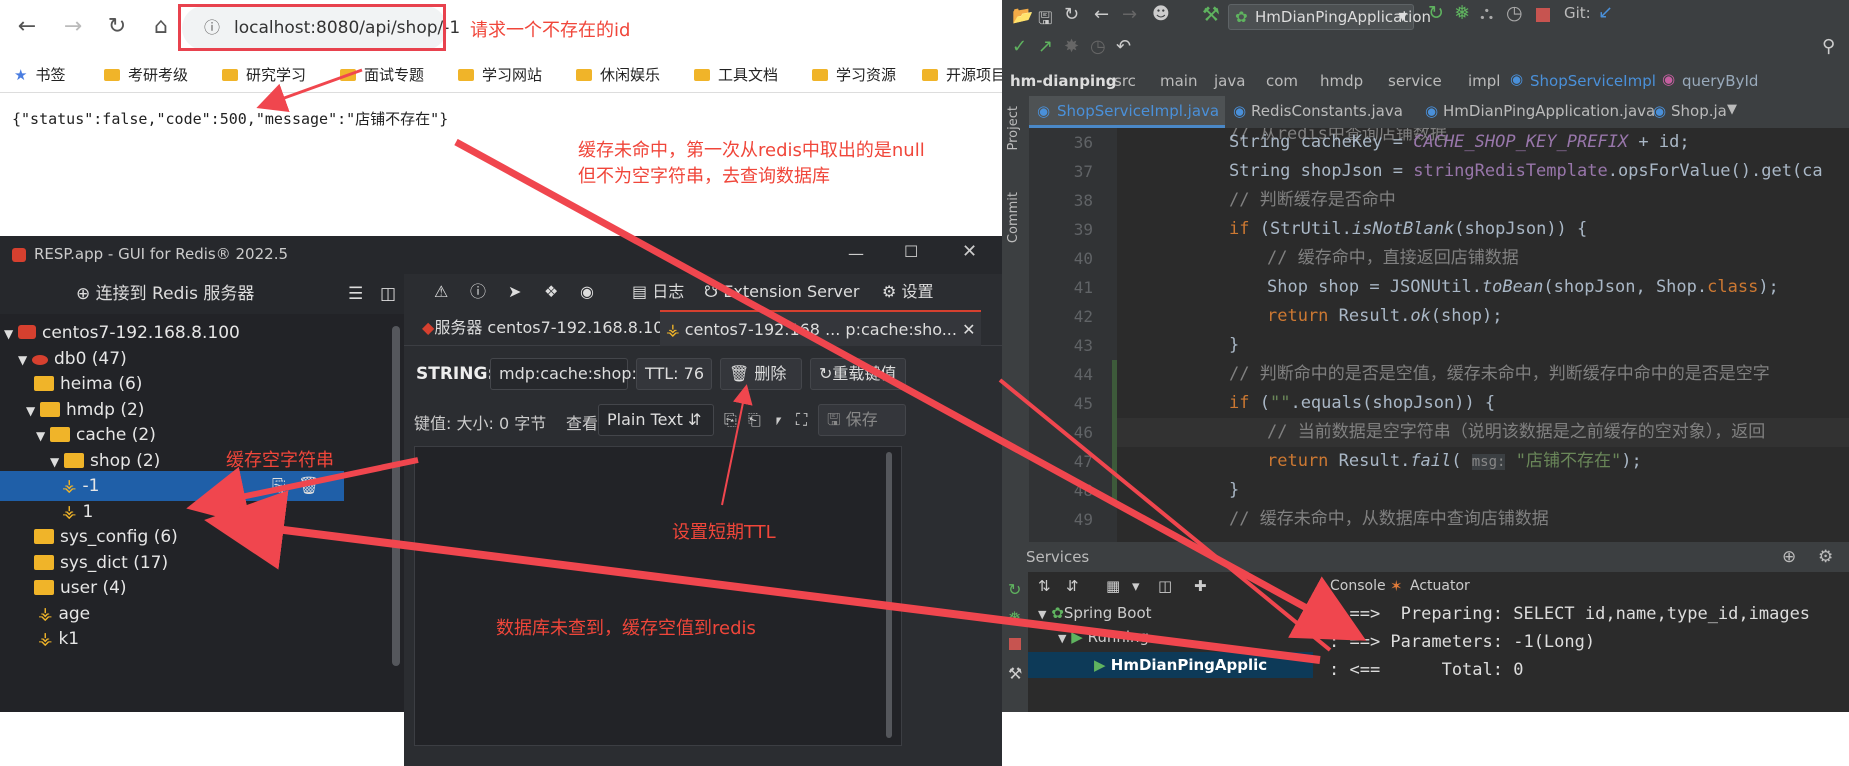  What do you see at coordinates (737, 445) in the screenshot?
I see `arrow-ttl` at bounding box center [737, 445].